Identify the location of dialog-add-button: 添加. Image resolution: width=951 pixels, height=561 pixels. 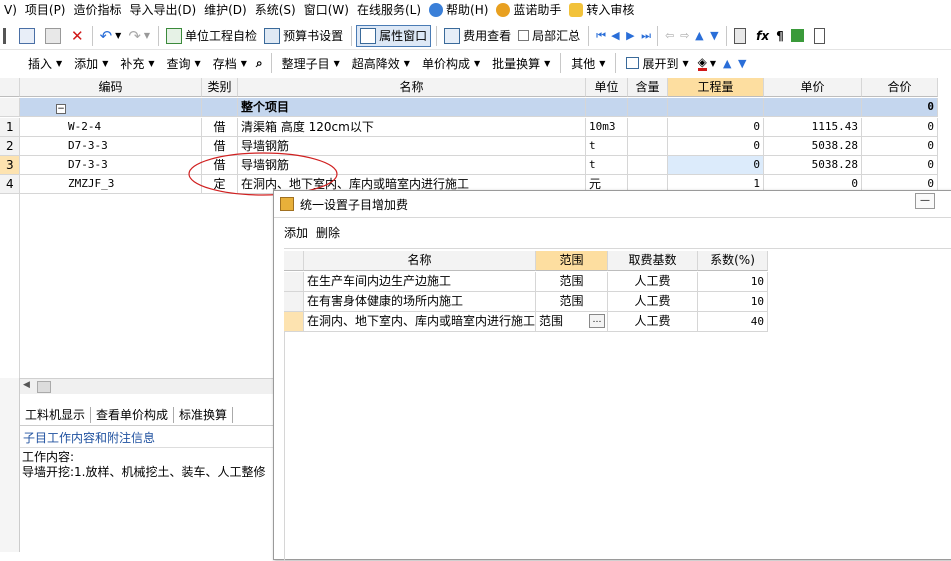
(296, 232).